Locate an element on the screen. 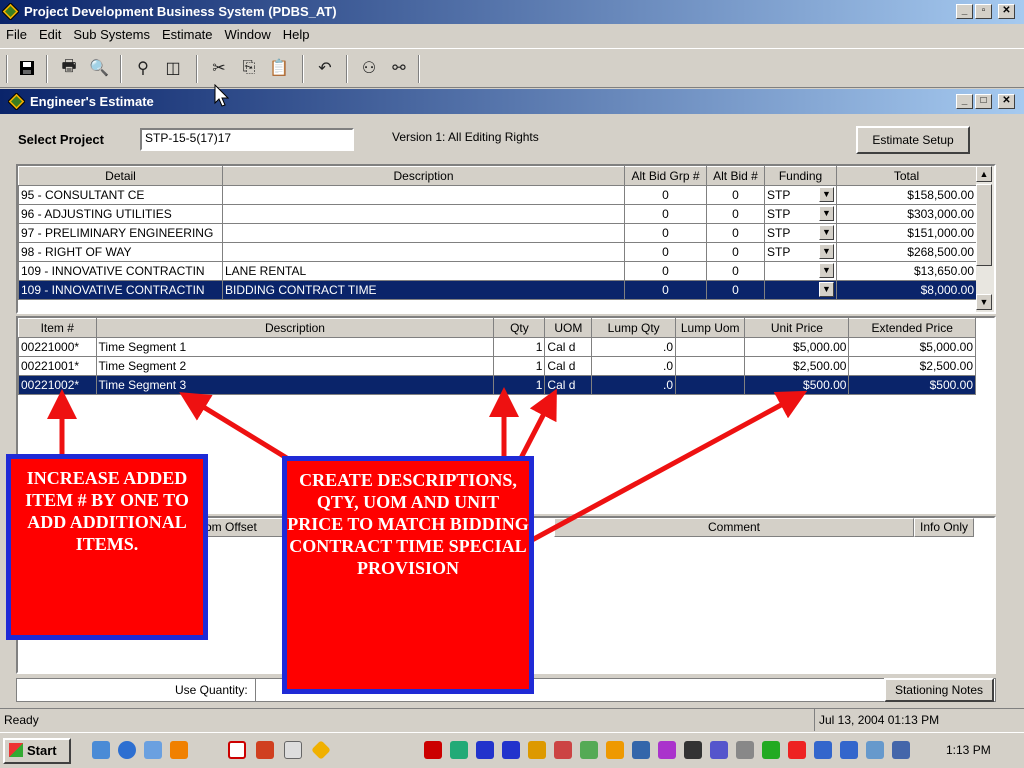  arrow-unit-price is located at coordinates (669, 466).